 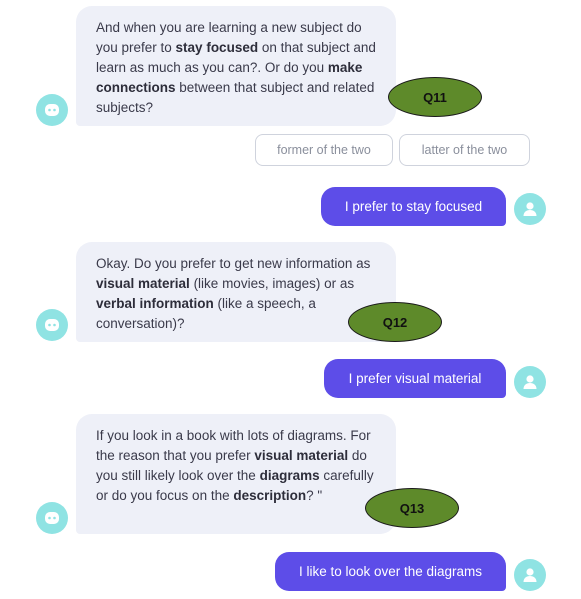 I want to click on question-label-q13: Q13, so click(x=412, y=508).